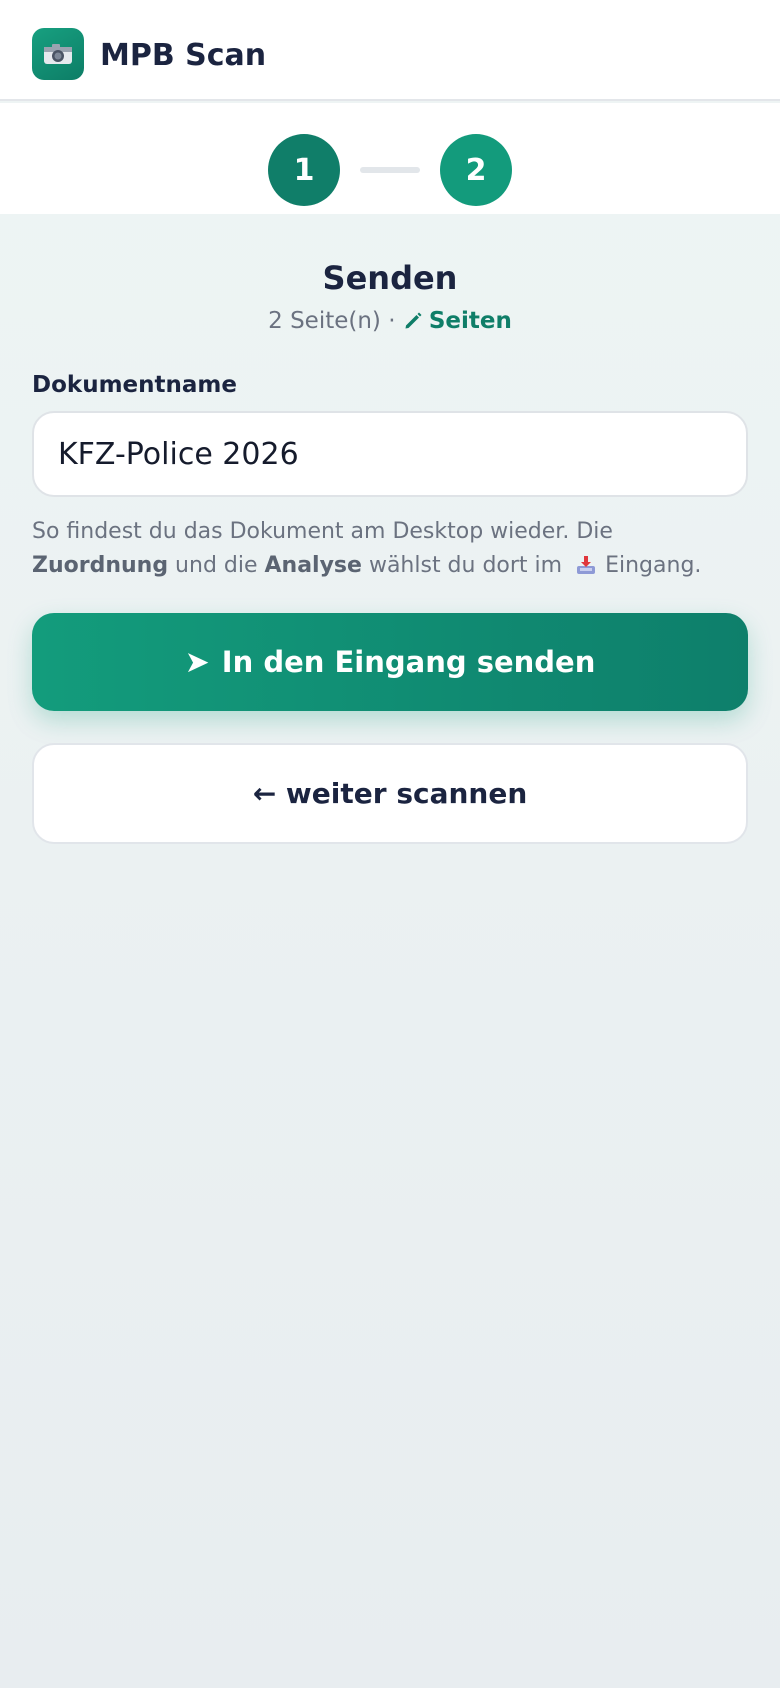 This screenshot has height=1688, width=780. I want to click on send-to-inbox-button: ➤ In den Eingang senden, so click(390, 662).